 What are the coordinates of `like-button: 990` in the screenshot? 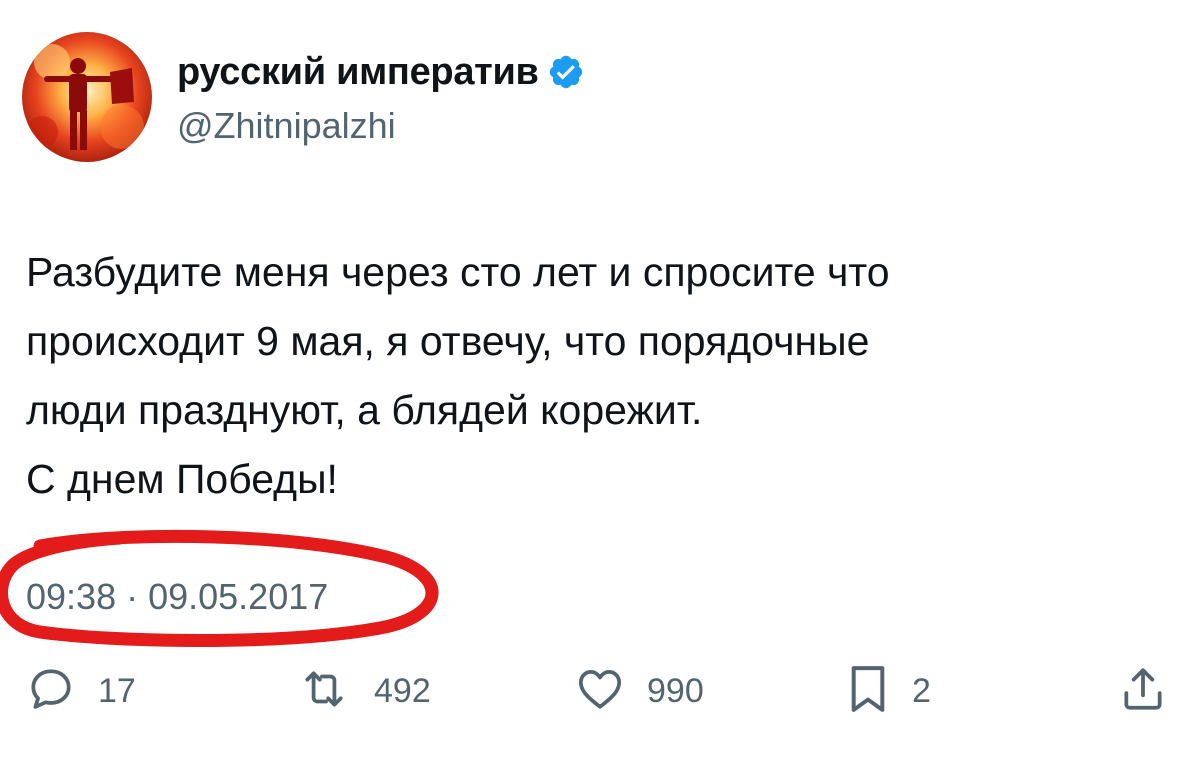 It's located at (639, 691).